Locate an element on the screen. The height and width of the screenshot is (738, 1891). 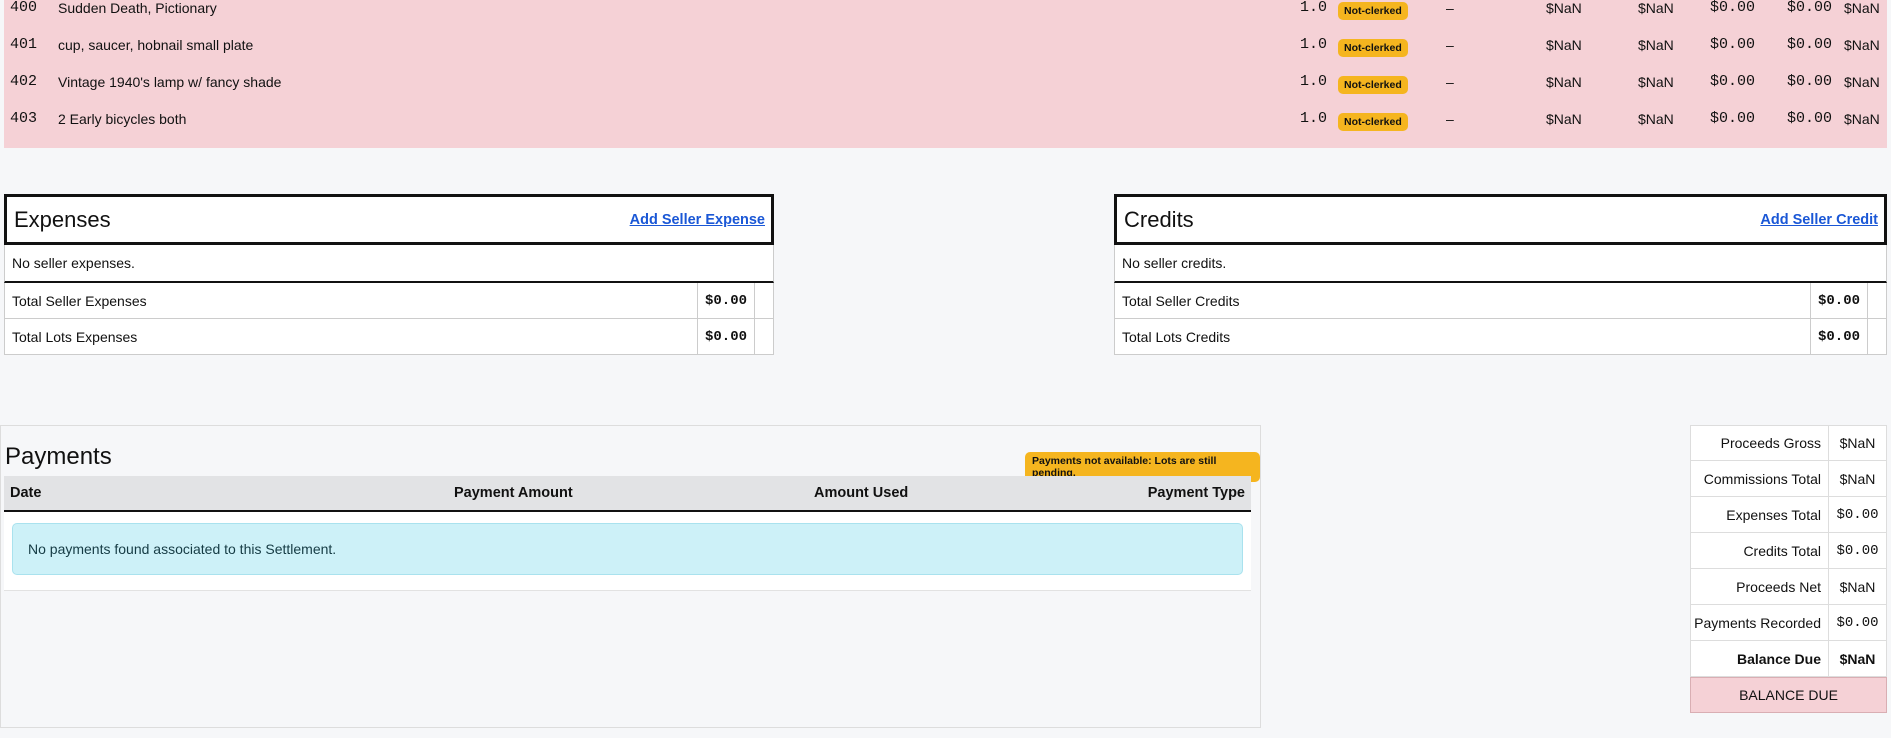
lot-description: 2 Early bicycles both is located at coordinates (122, 119).